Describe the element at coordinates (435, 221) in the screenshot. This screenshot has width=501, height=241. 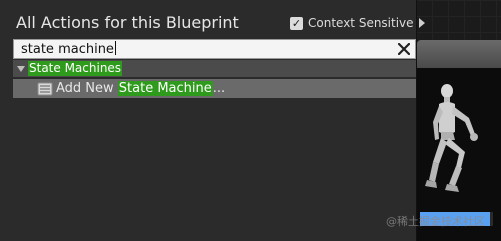
I see `watermark: @稀土掘金技术社区` at that location.